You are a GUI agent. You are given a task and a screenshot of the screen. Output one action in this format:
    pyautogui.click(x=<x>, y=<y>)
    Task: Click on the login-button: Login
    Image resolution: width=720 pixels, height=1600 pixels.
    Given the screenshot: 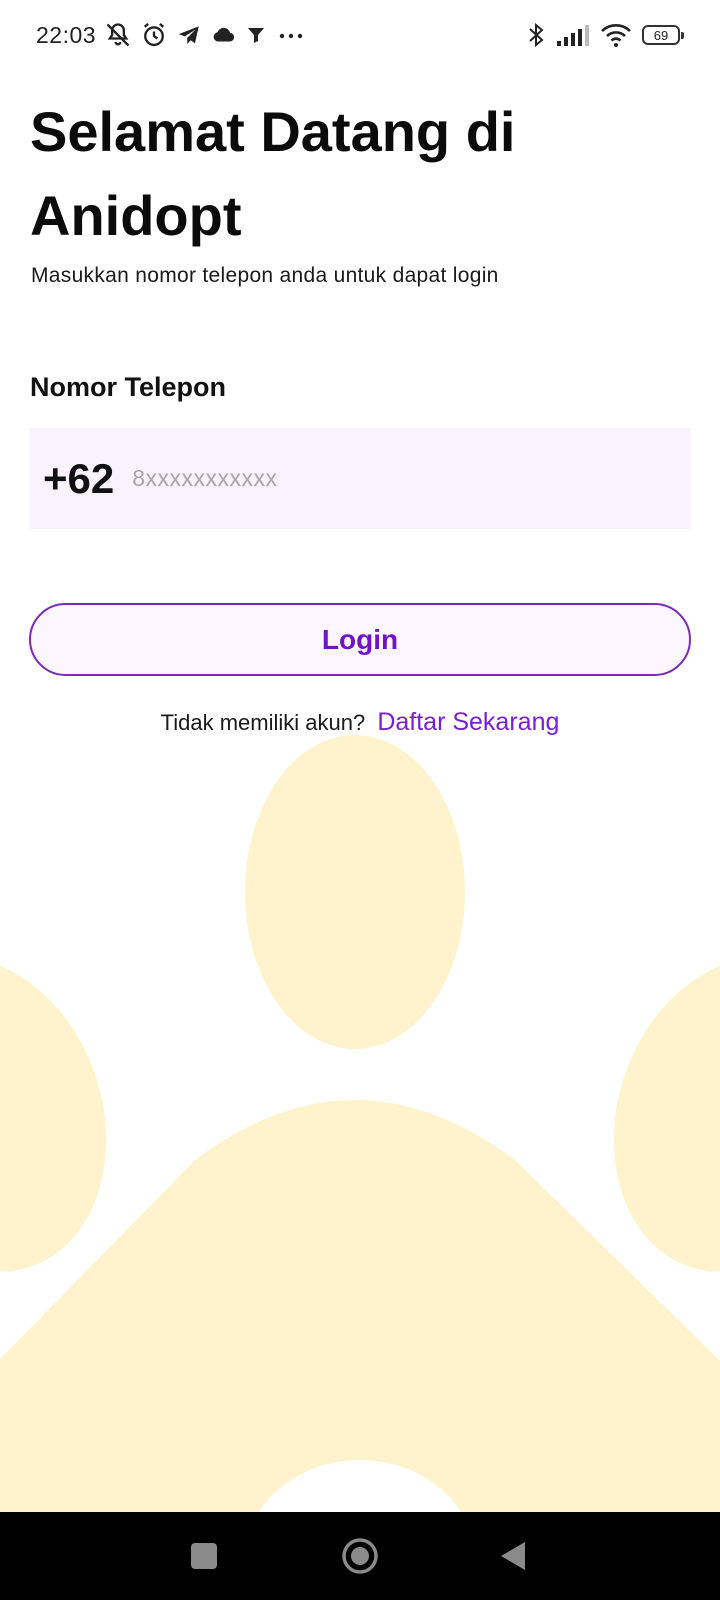 What is the action you would take?
    pyautogui.click(x=360, y=639)
    